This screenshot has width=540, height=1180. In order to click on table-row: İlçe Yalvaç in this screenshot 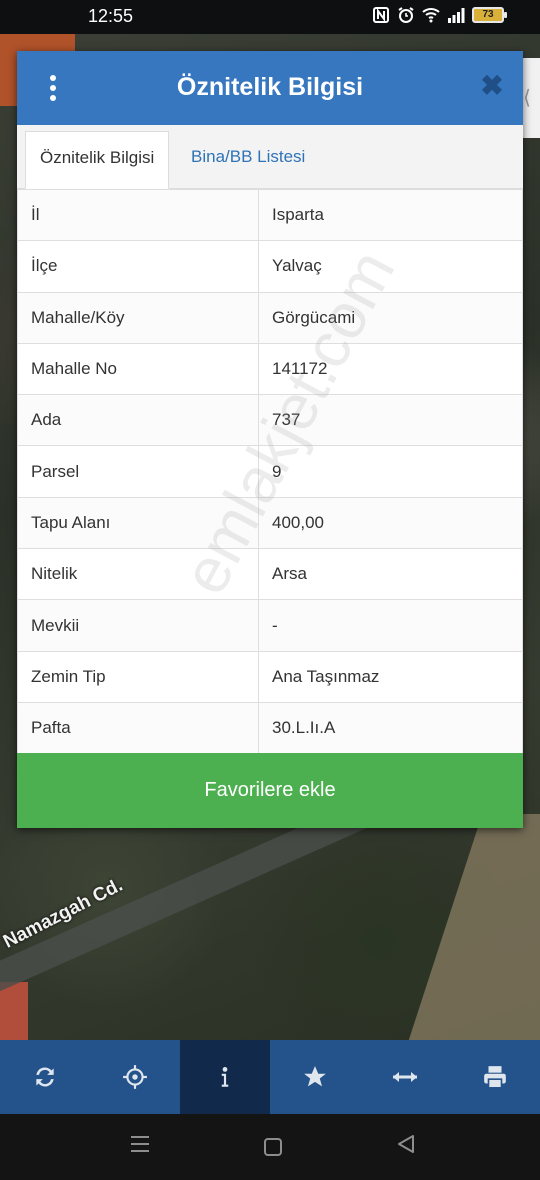, I will do `click(270, 266)`.